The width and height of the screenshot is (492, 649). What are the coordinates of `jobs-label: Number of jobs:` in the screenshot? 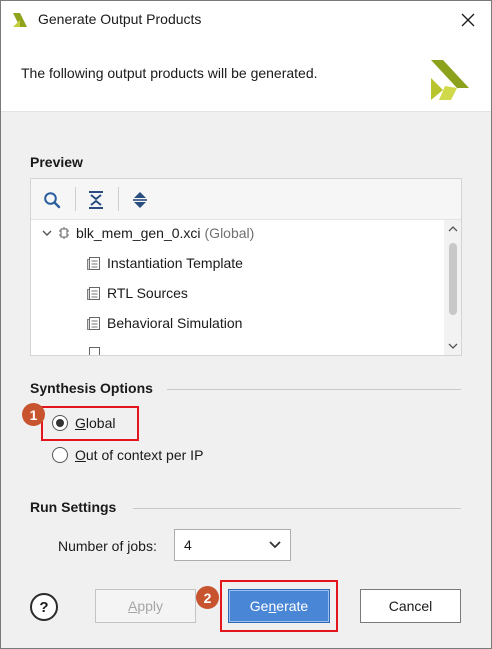 It's located at (107, 546).